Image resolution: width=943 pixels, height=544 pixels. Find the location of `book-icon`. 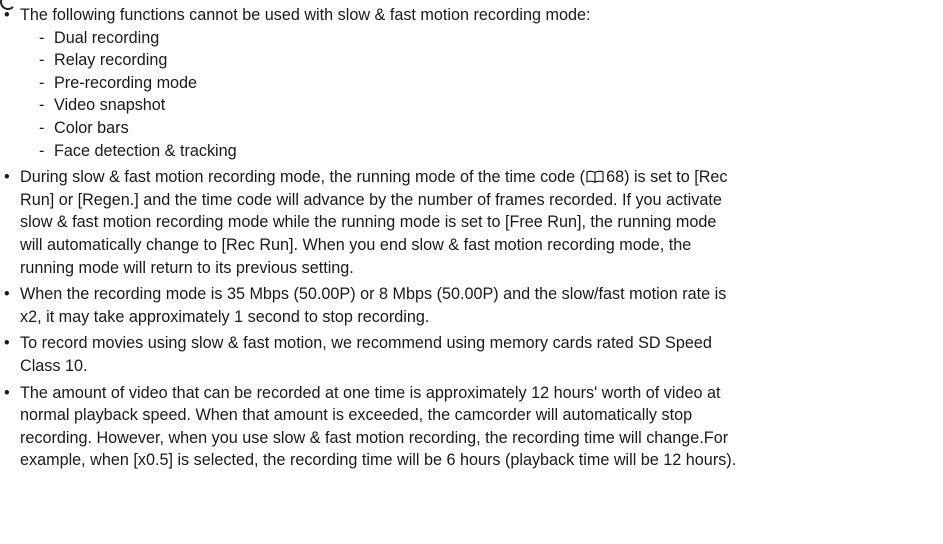

book-icon is located at coordinates (595, 176).